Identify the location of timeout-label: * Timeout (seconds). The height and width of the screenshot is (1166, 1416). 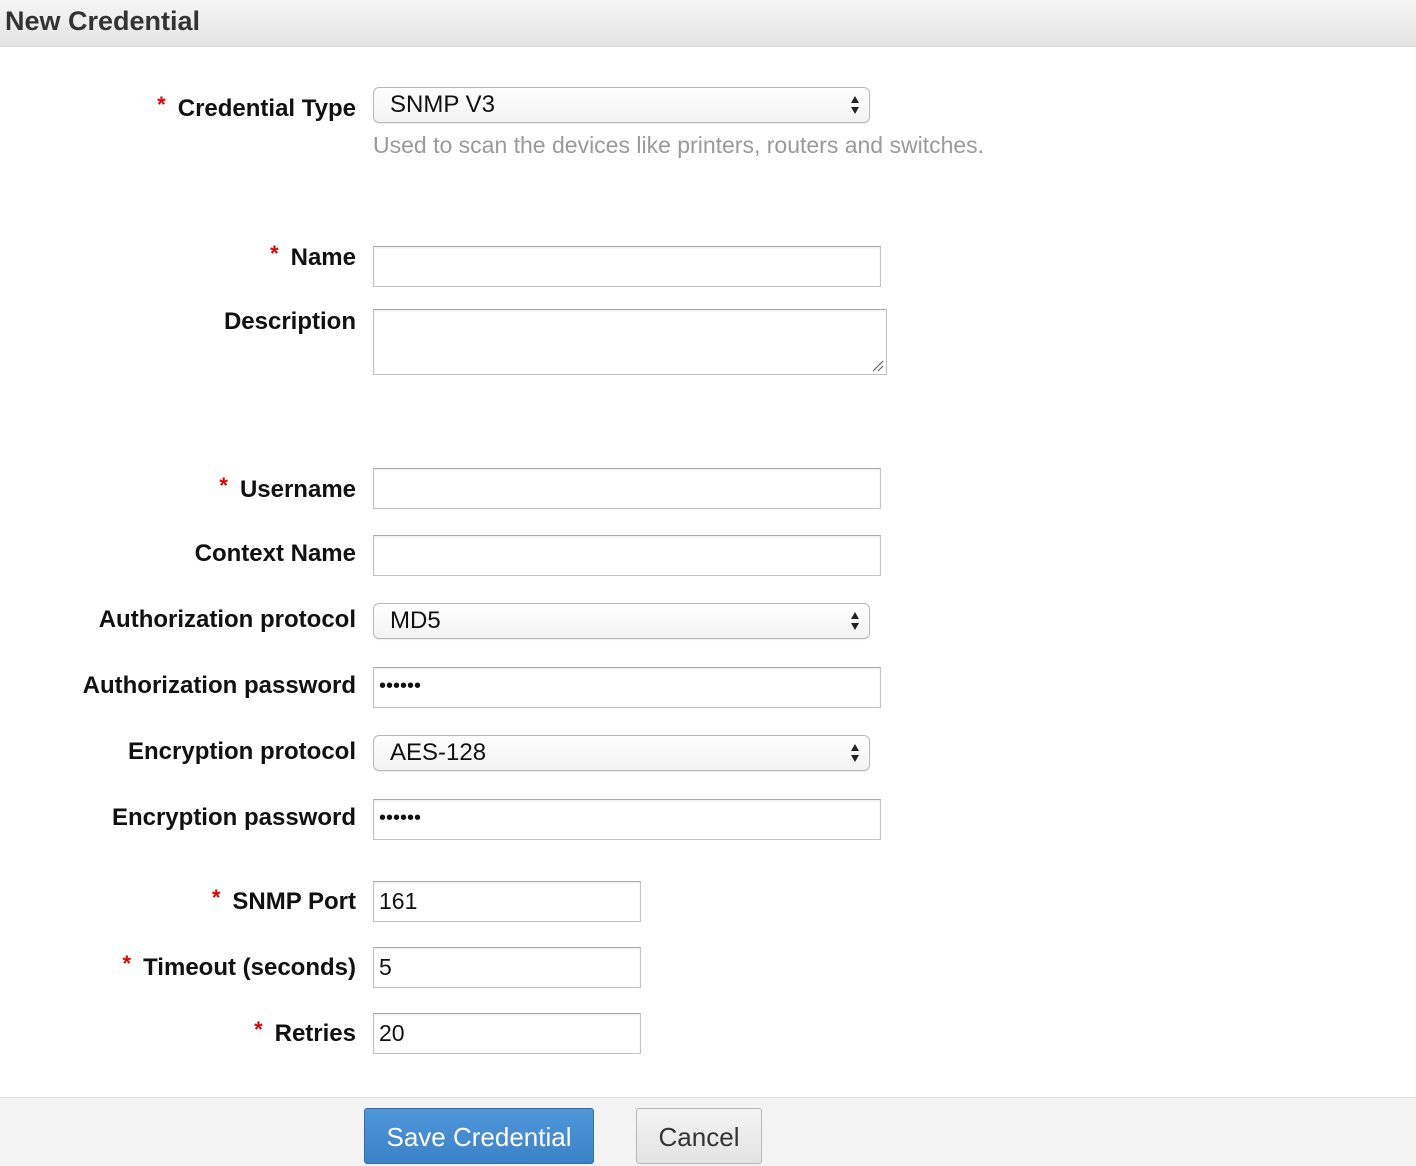
(239, 966).